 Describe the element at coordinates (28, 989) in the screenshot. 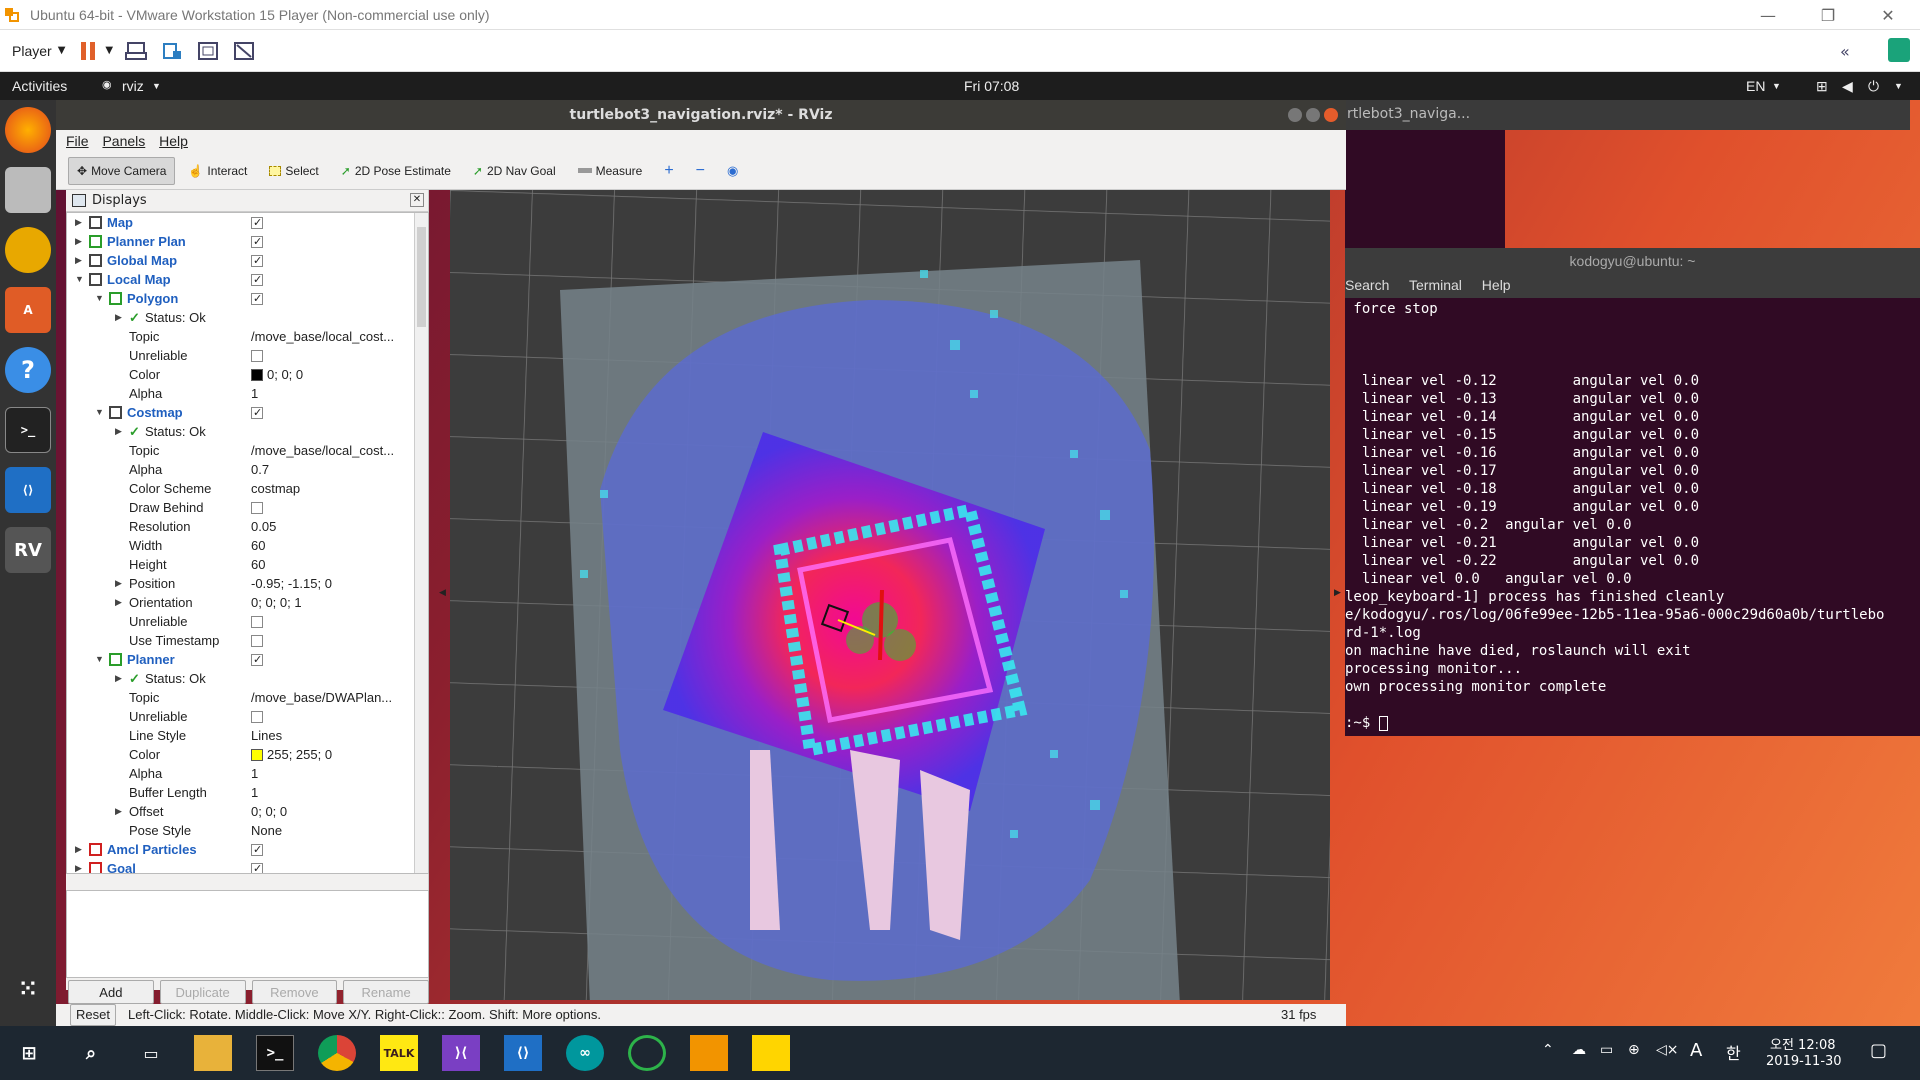

I see `show-applications-icon: ⁙` at that location.